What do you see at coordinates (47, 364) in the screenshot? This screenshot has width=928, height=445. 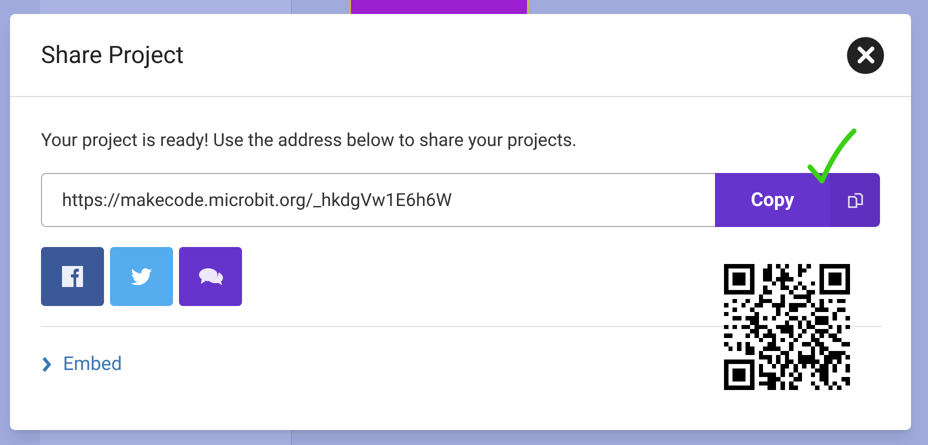 I see `chevron-right-icon` at bounding box center [47, 364].